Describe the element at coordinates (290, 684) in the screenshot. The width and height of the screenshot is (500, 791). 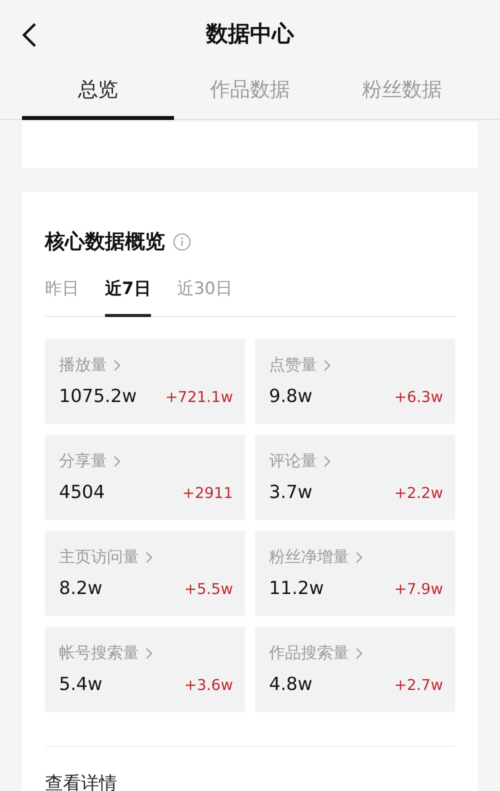
I see `metric-value: 4.8w` at that location.